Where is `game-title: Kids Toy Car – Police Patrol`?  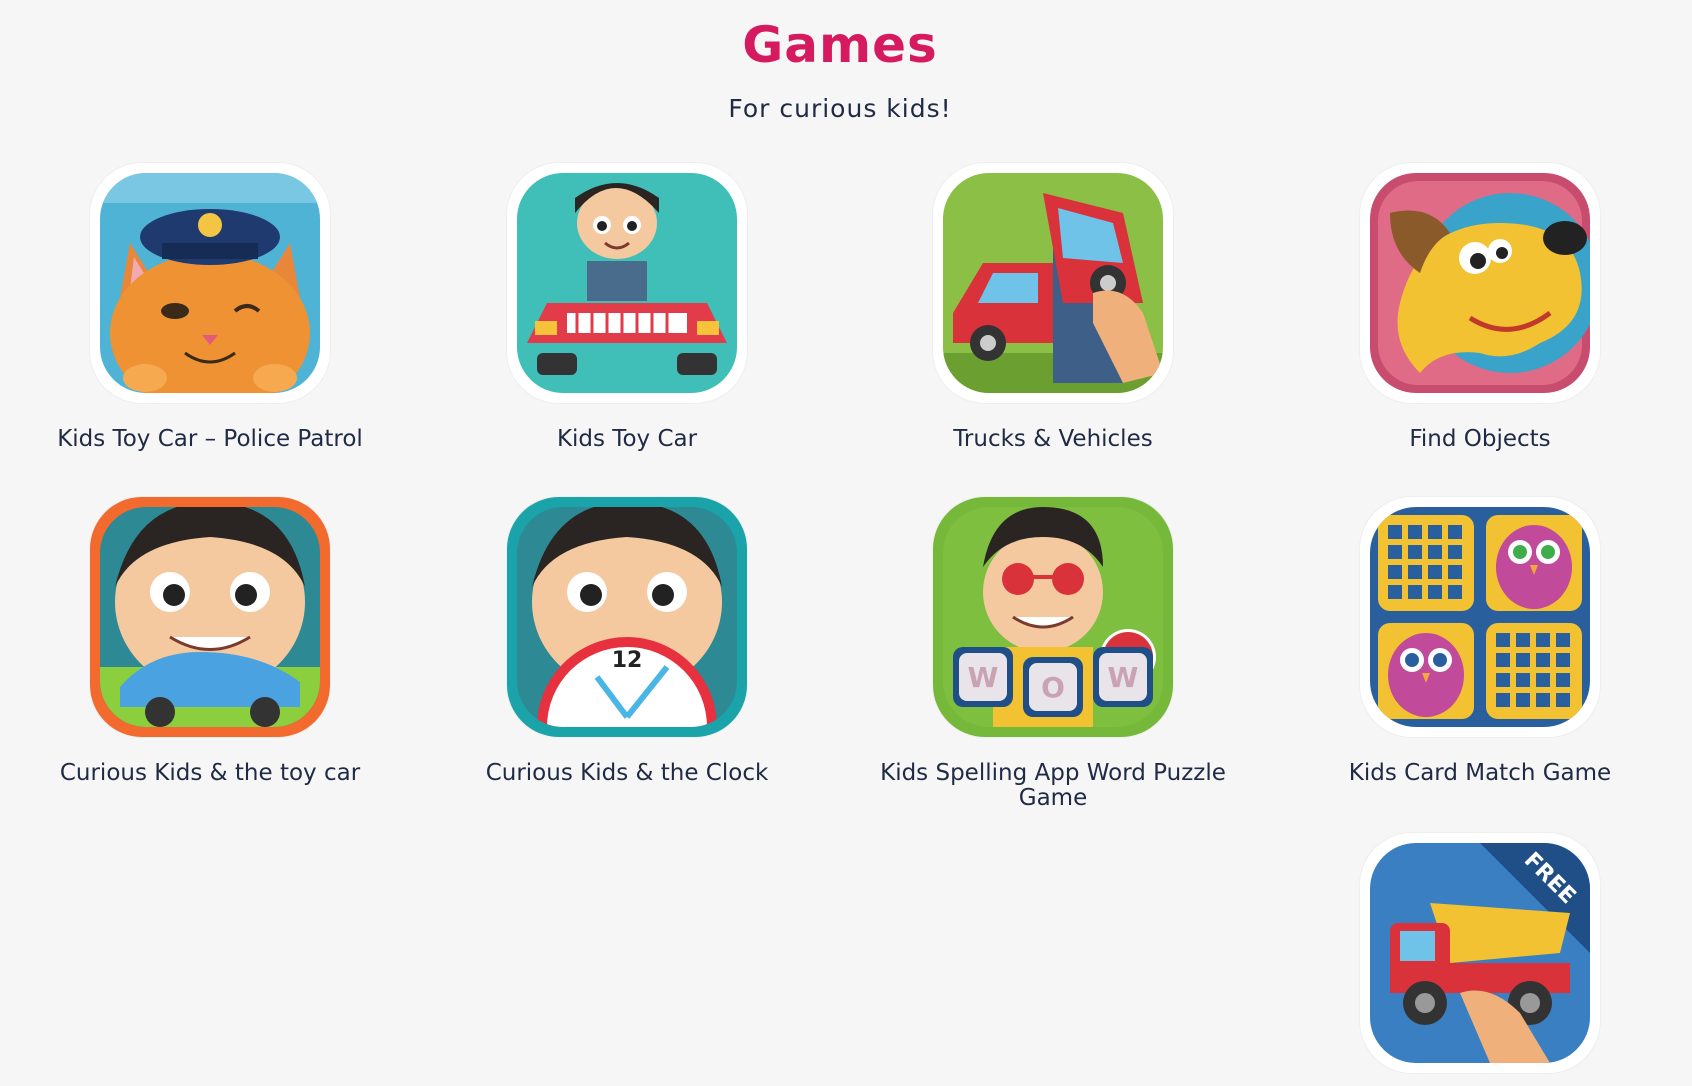
game-title: Kids Toy Car – Police Patrol is located at coordinates (210, 439).